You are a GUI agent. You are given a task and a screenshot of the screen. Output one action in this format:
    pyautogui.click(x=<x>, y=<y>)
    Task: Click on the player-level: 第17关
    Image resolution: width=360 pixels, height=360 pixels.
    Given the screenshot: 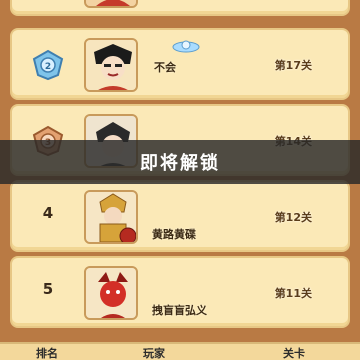 What is the action you would take?
    pyautogui.click(x=293, y=65)
    